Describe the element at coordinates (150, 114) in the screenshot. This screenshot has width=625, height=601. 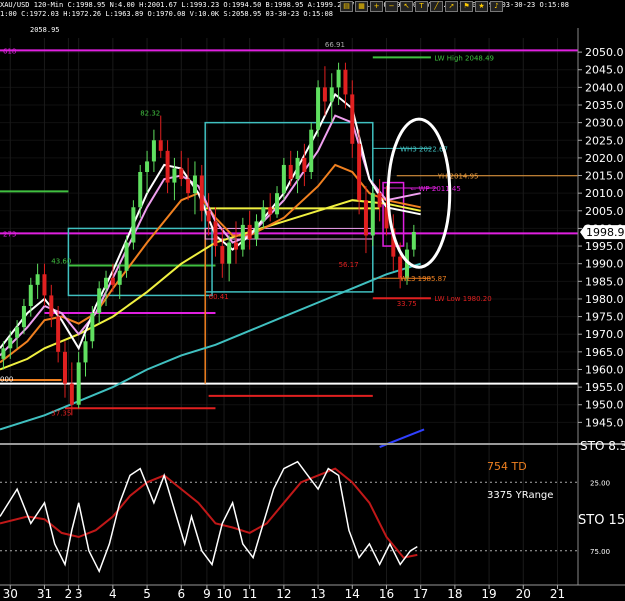
I see `label-p1: 82.32` at that location.